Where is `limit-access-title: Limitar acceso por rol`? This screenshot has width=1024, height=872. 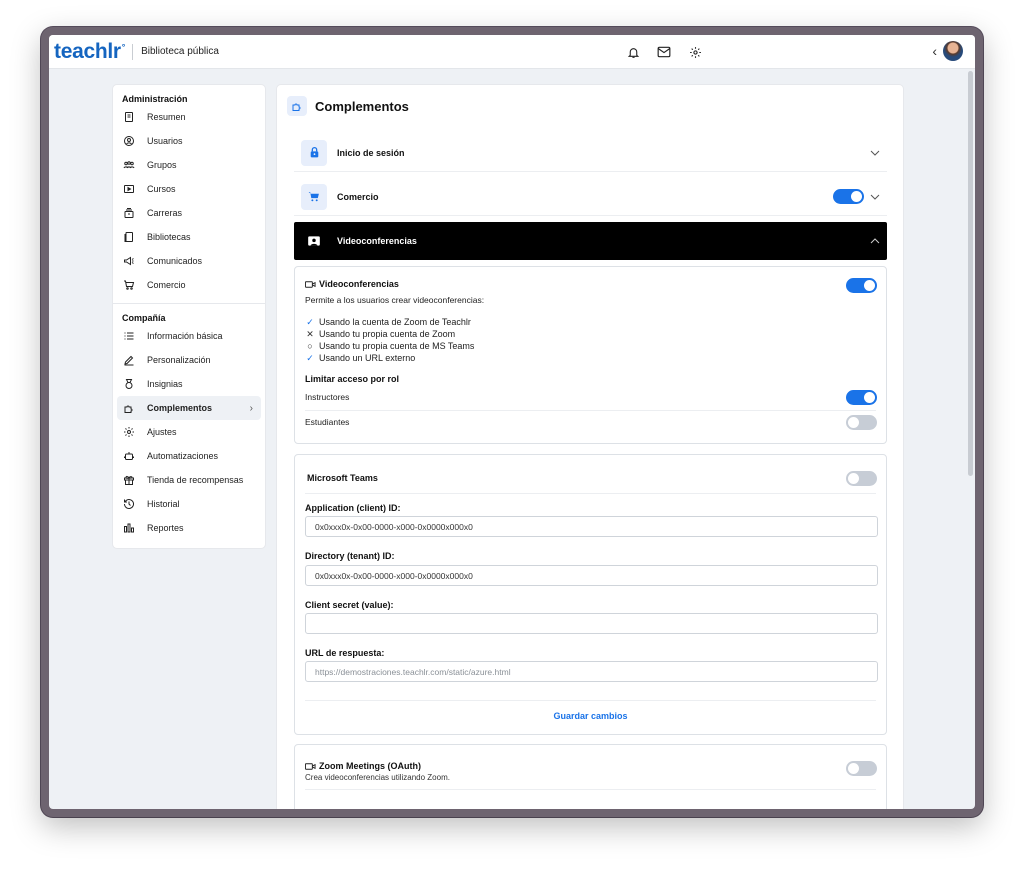
limit-access-title: Limitar acceso por rol is located at coordinates (352, 379).